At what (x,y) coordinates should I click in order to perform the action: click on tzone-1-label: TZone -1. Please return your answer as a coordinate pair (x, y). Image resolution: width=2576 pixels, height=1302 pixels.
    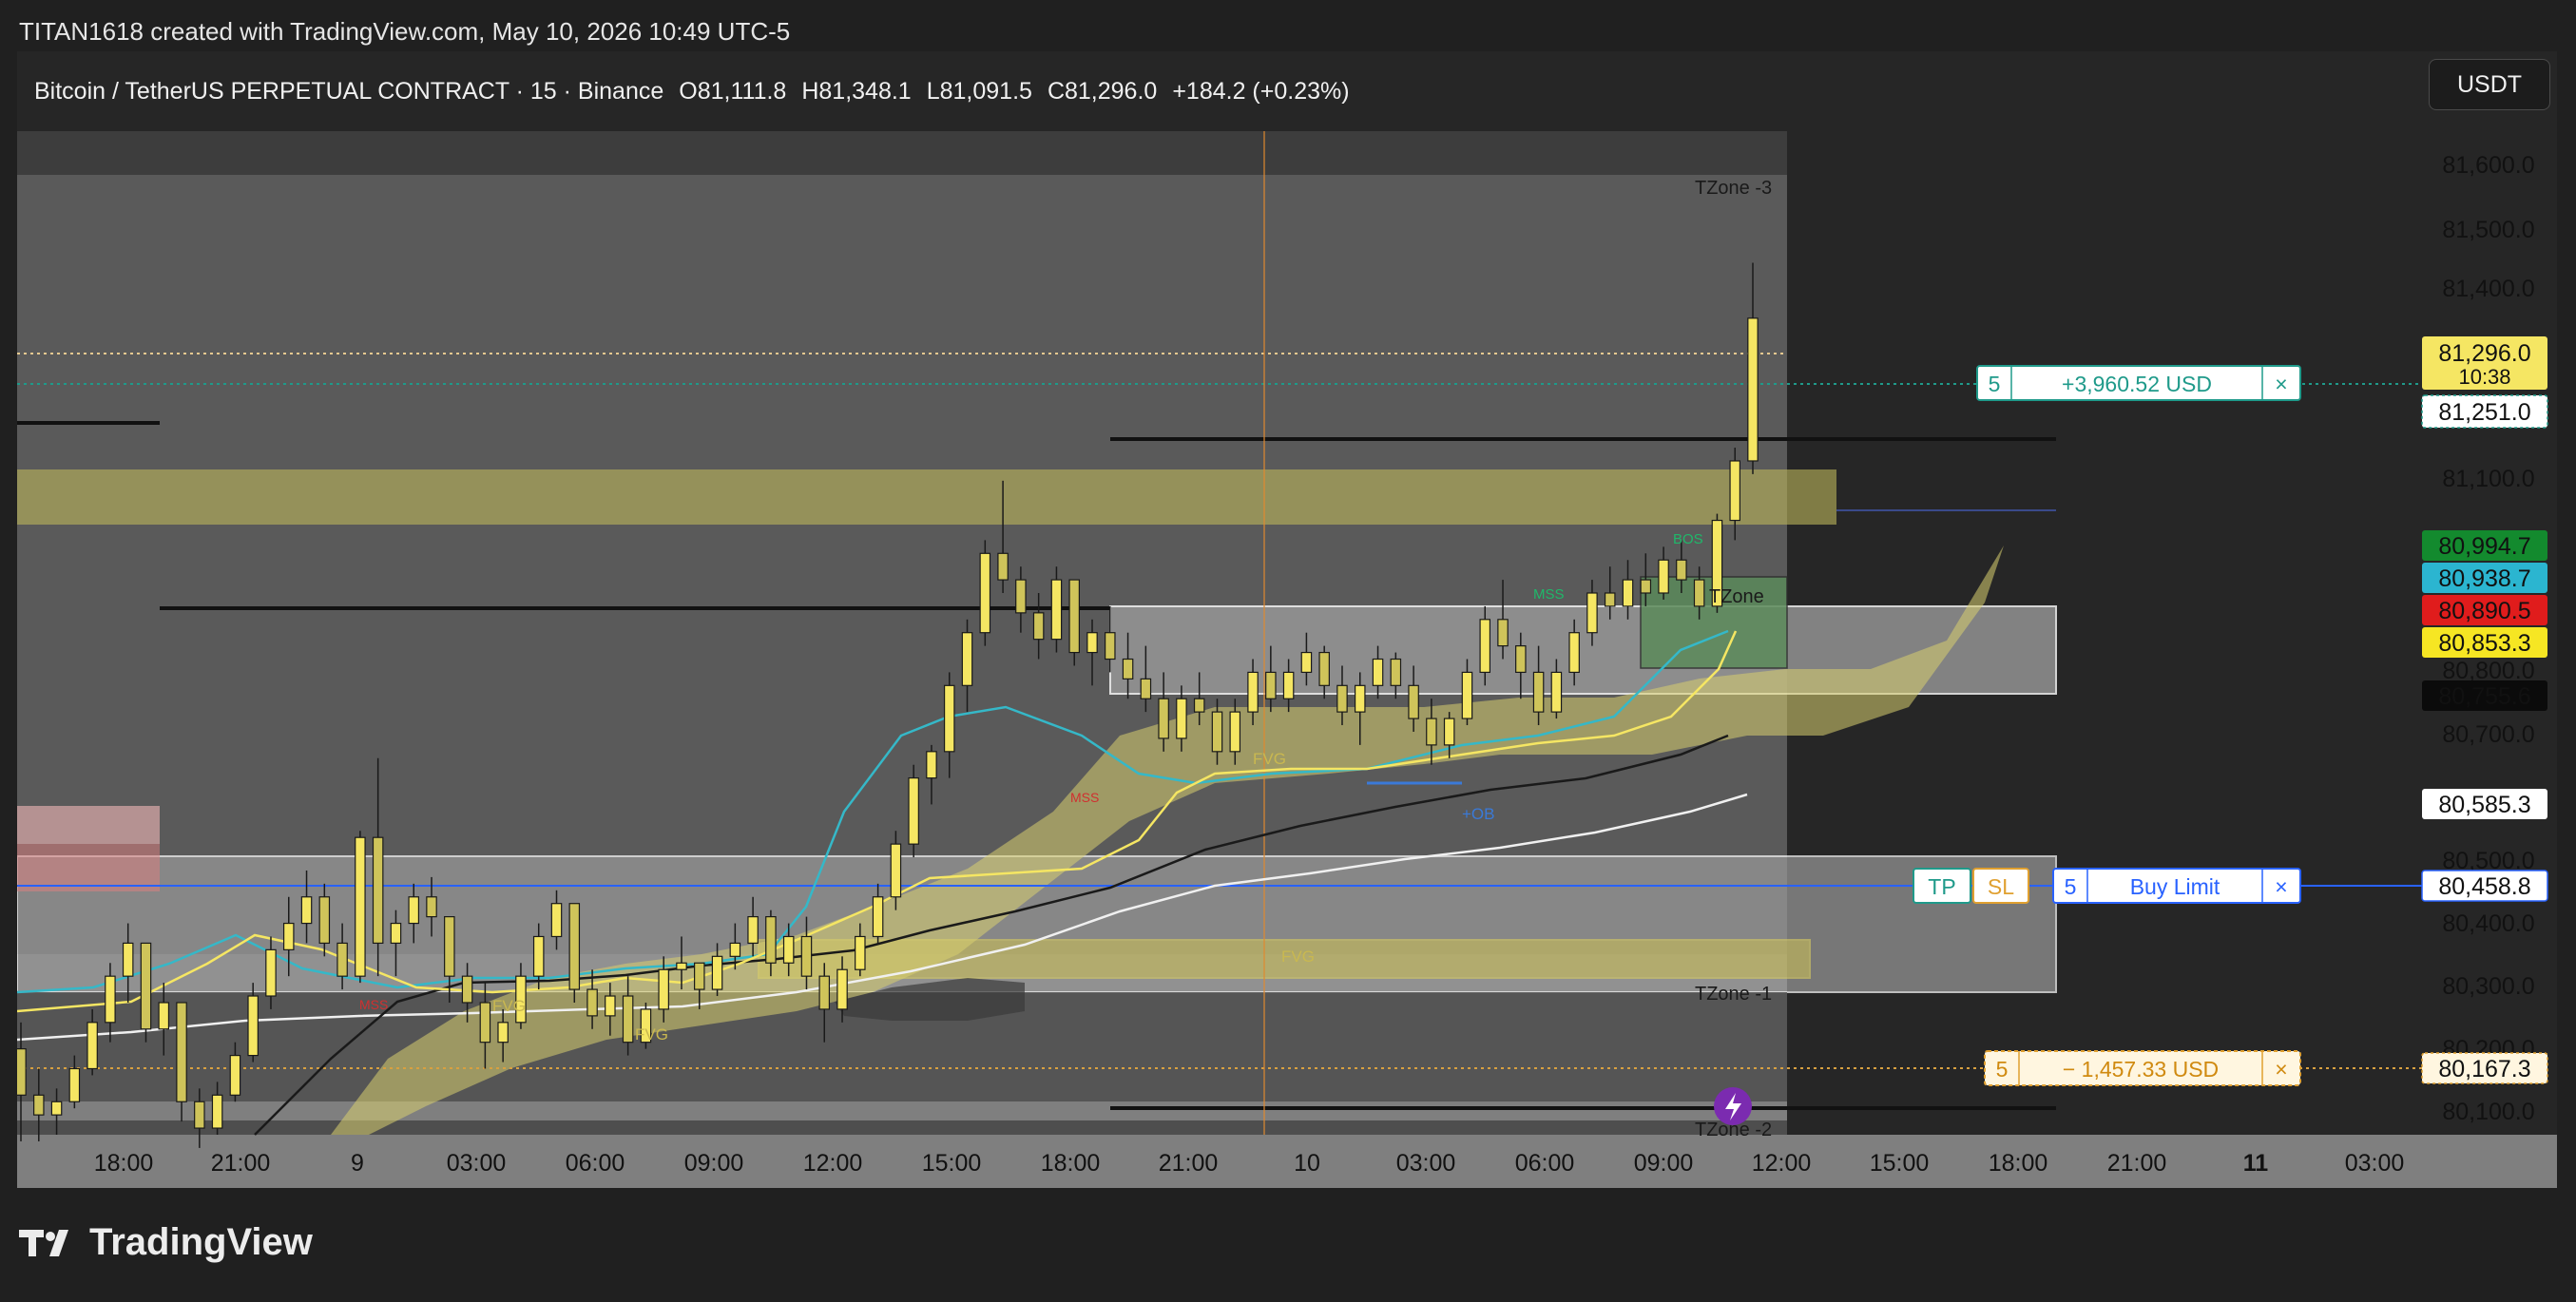
    Looking at the image, I should click on (1734, 994).